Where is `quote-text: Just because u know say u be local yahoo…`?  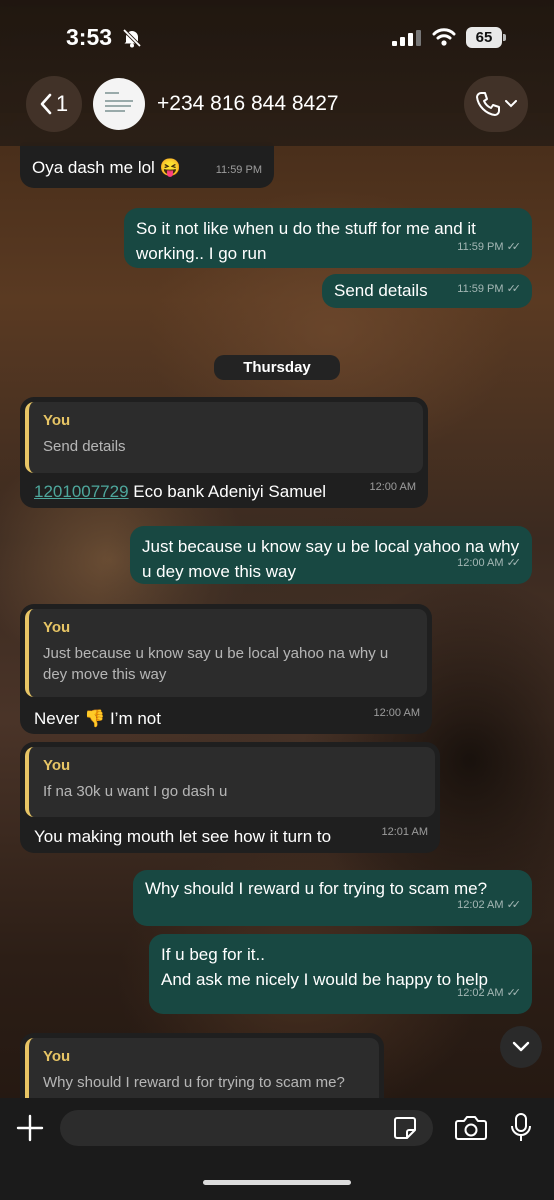 quote-text: Just because u know say u be local yahoo… is located at coordinates (216, 664).